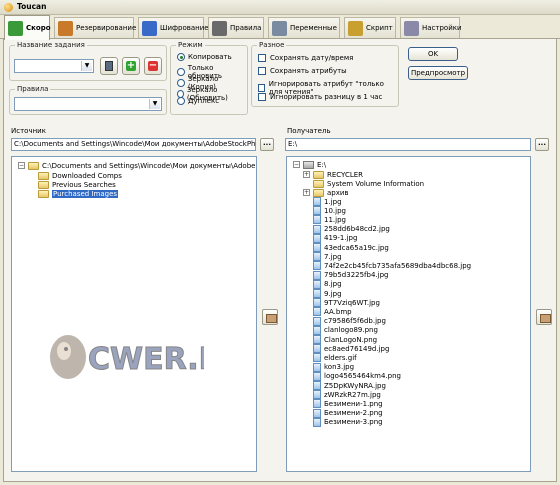  What do you see at coordinates (392, 266) in the screenshot?
I see `file-item: 74f2e2cb45fcb735afa5689dba4dbc68.jpg` at bounding box center [392, 266].